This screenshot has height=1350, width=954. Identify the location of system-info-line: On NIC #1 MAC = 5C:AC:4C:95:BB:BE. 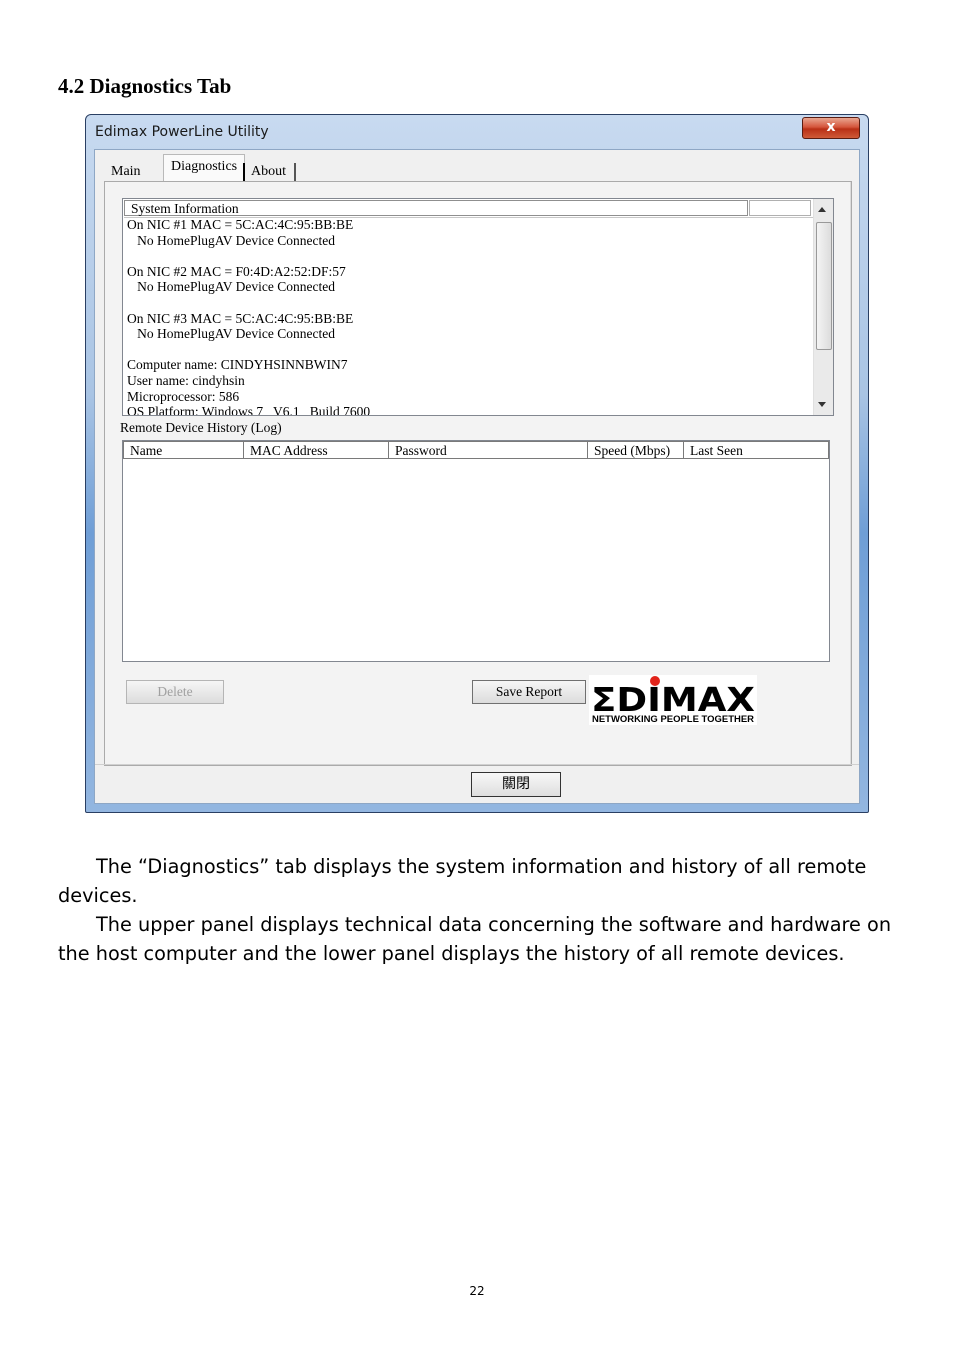
(240, 224).